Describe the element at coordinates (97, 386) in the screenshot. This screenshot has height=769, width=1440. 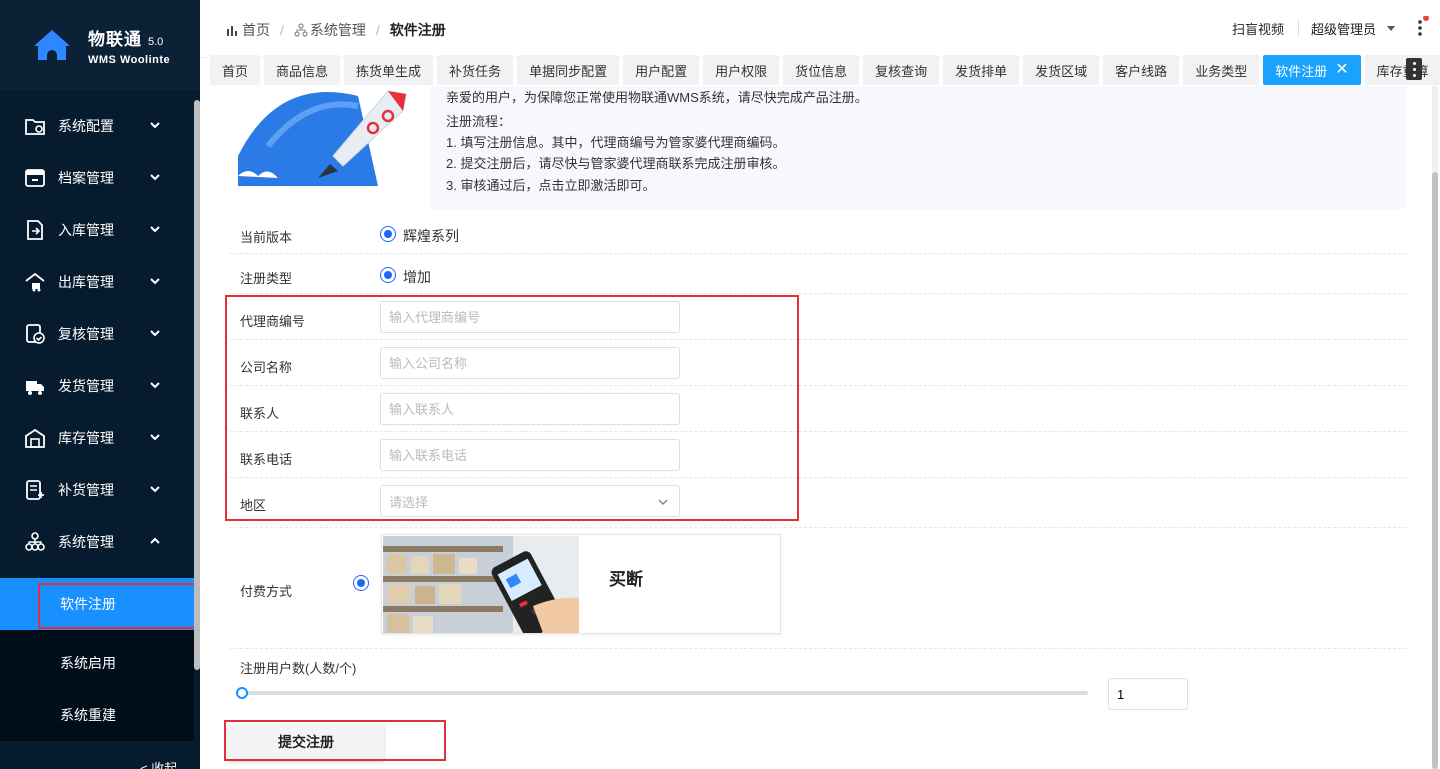
I see `sidebar-item-shipping: 发货管理` at that location.